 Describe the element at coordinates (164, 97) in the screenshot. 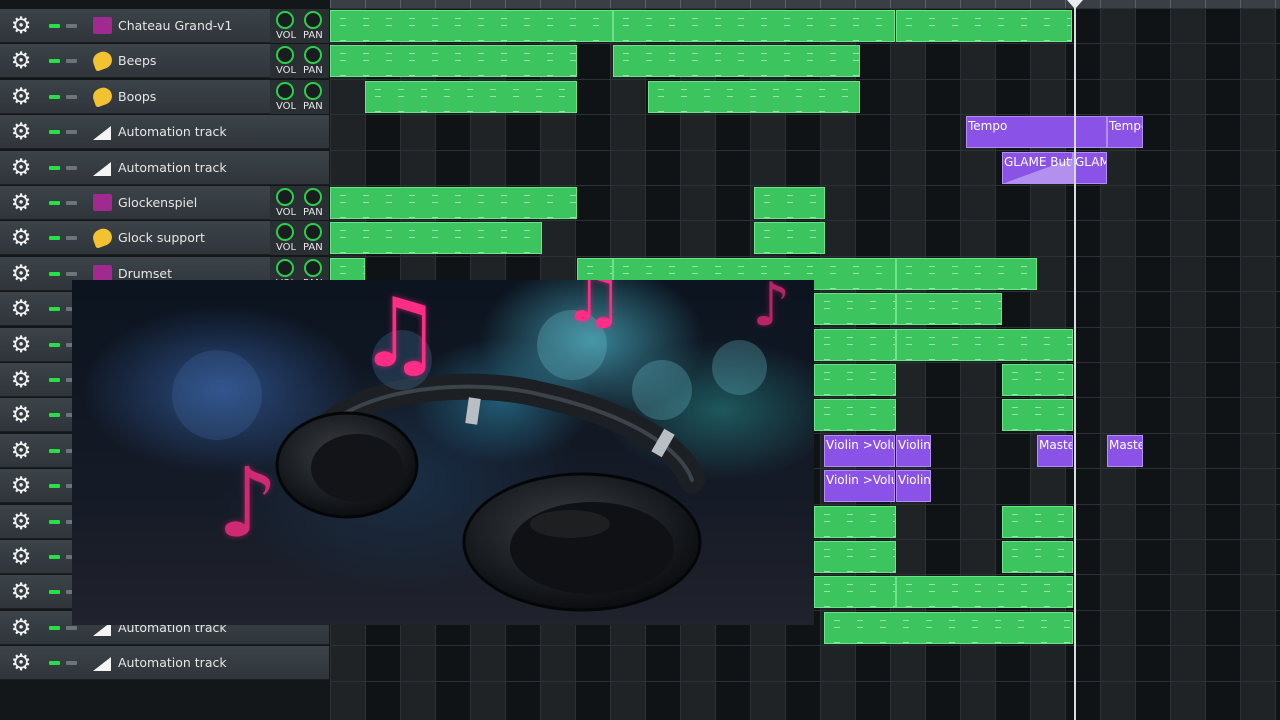

I see `track-row: ⚙ Boops VOL PAN` at that location.